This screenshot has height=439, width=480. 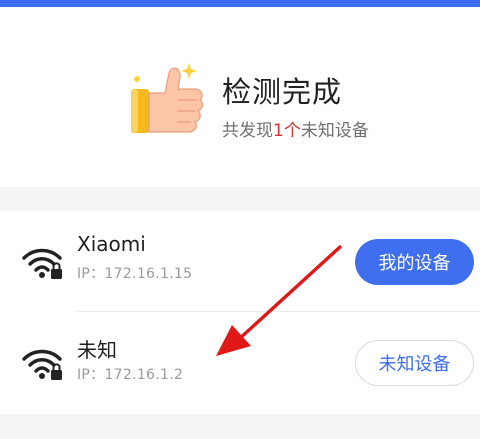 What do you see at coordinates (414, 262) in the screenshot?
I see `my-device-button: 我的设备` at bounding box center [414, 262].